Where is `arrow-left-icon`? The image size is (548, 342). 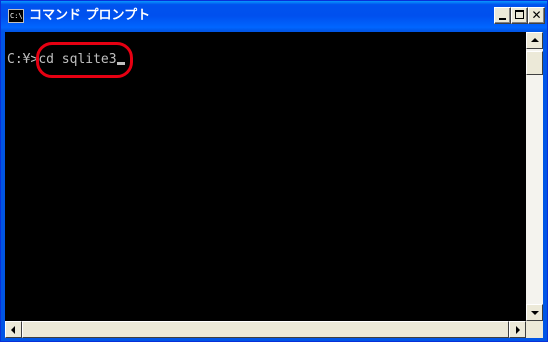 arrow-left-icon is located at coordinates (13, 330).